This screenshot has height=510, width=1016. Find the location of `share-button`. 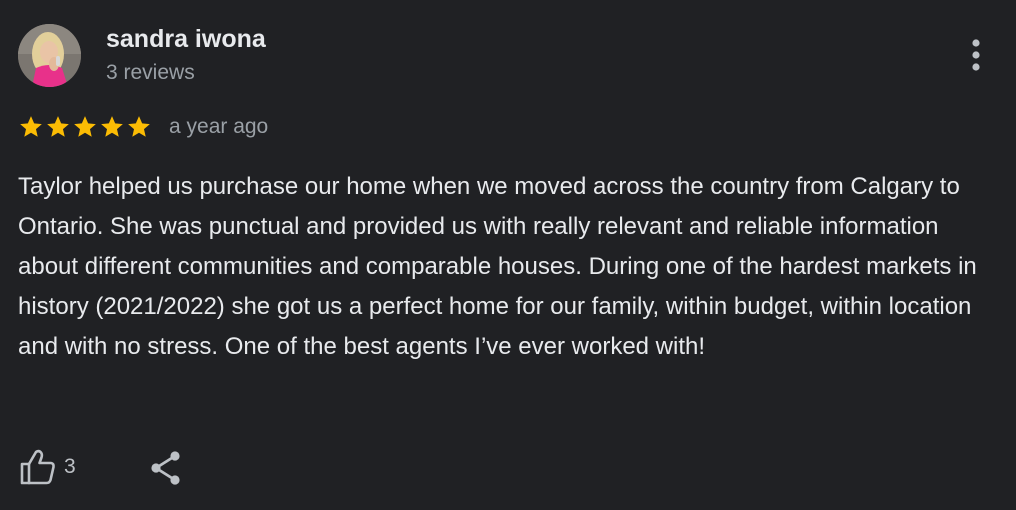

share-button is located at coordinates (166, 468).